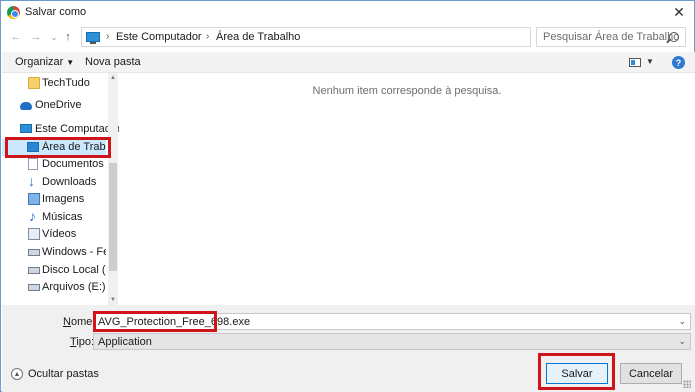 The height and width of the screenshot is (392, 695). Describe the element at coordinates (34, 234) in the screenshot. I see `videos-icon` at that location.